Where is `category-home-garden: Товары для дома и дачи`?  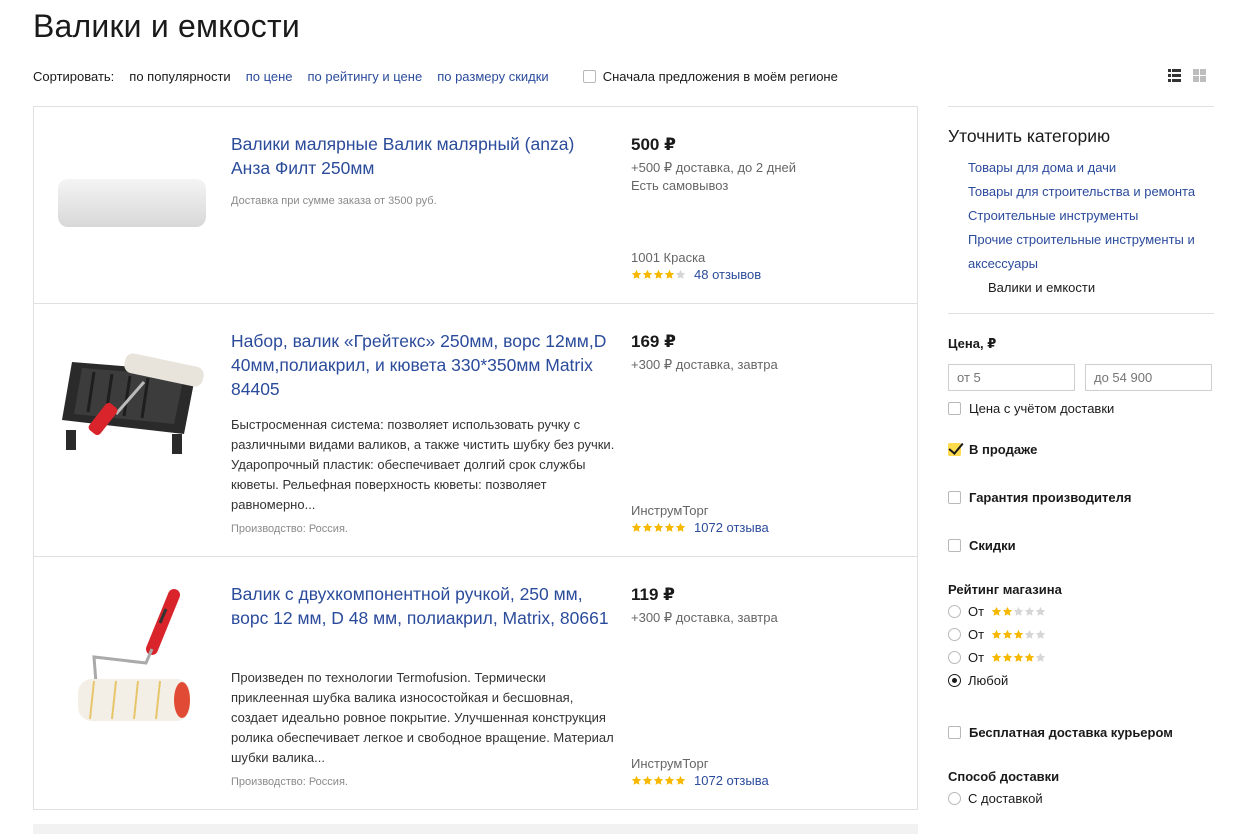 category-home-garden: Товары для дома и дачи is located at coordinates (1081, 168).